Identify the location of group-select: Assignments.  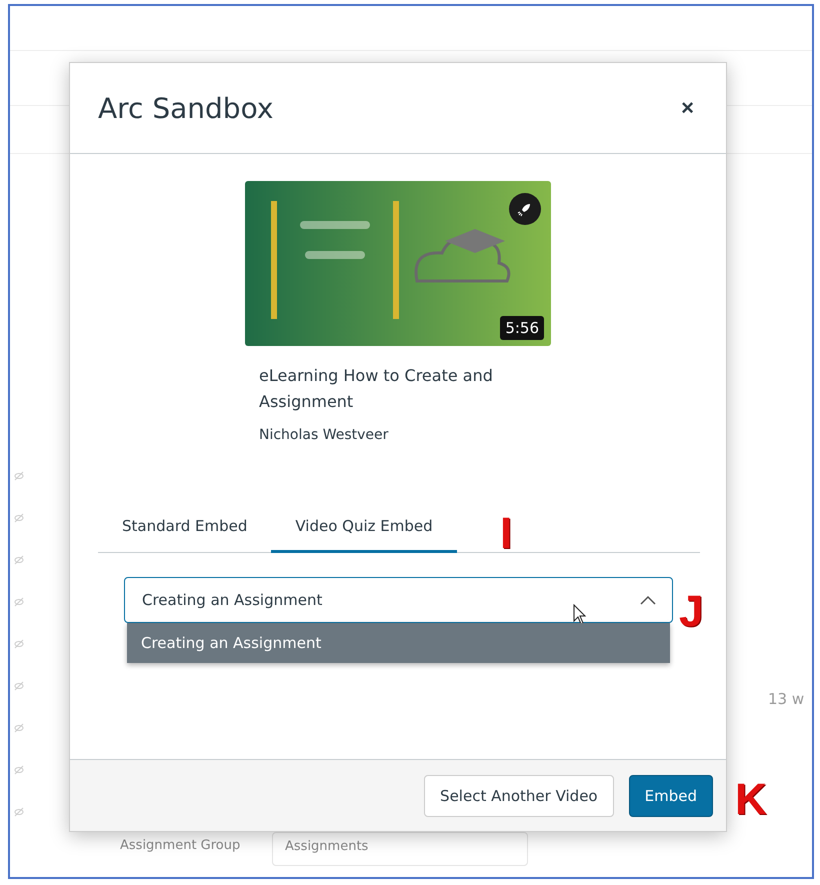
(400, 849).